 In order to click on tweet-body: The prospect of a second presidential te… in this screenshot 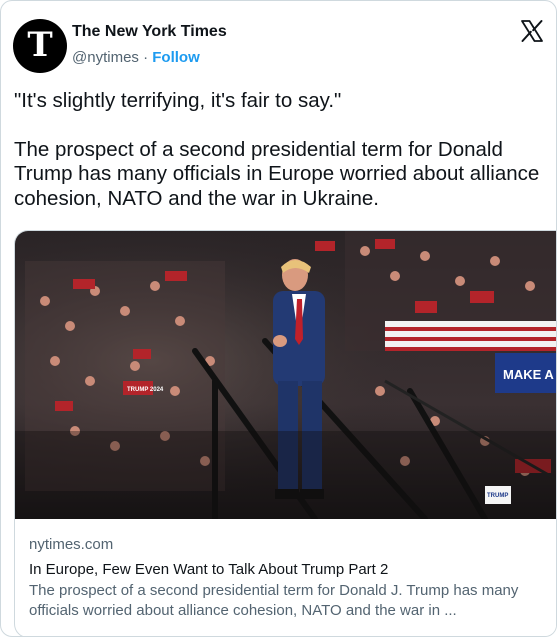, I will do `click(277, 173)`.